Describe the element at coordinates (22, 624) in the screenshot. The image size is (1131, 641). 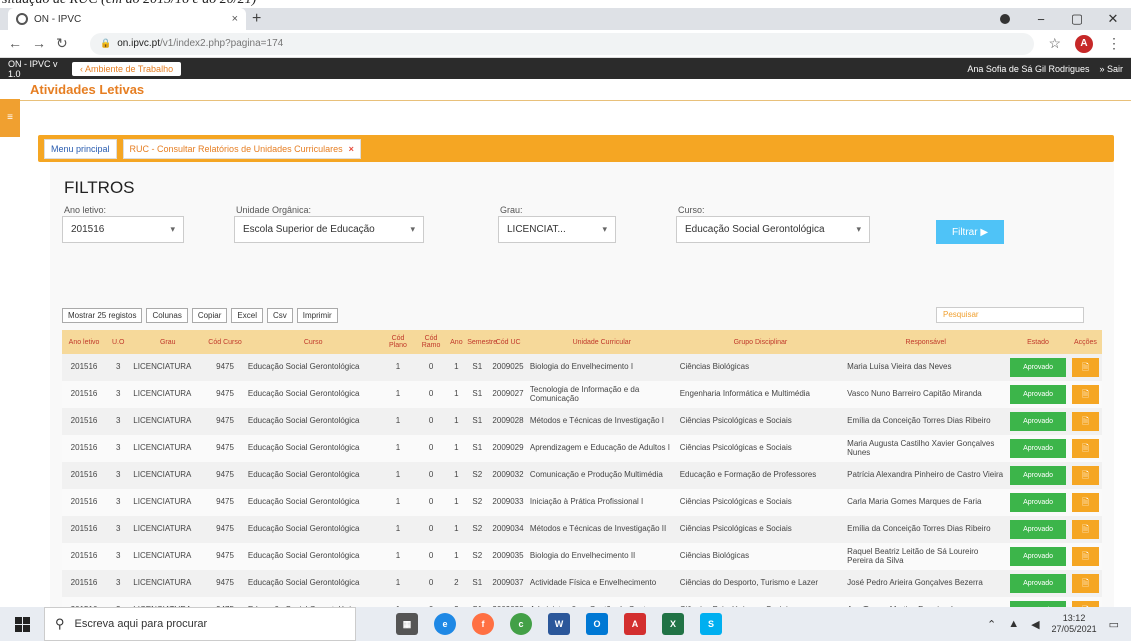
I see `start-button` at that location.